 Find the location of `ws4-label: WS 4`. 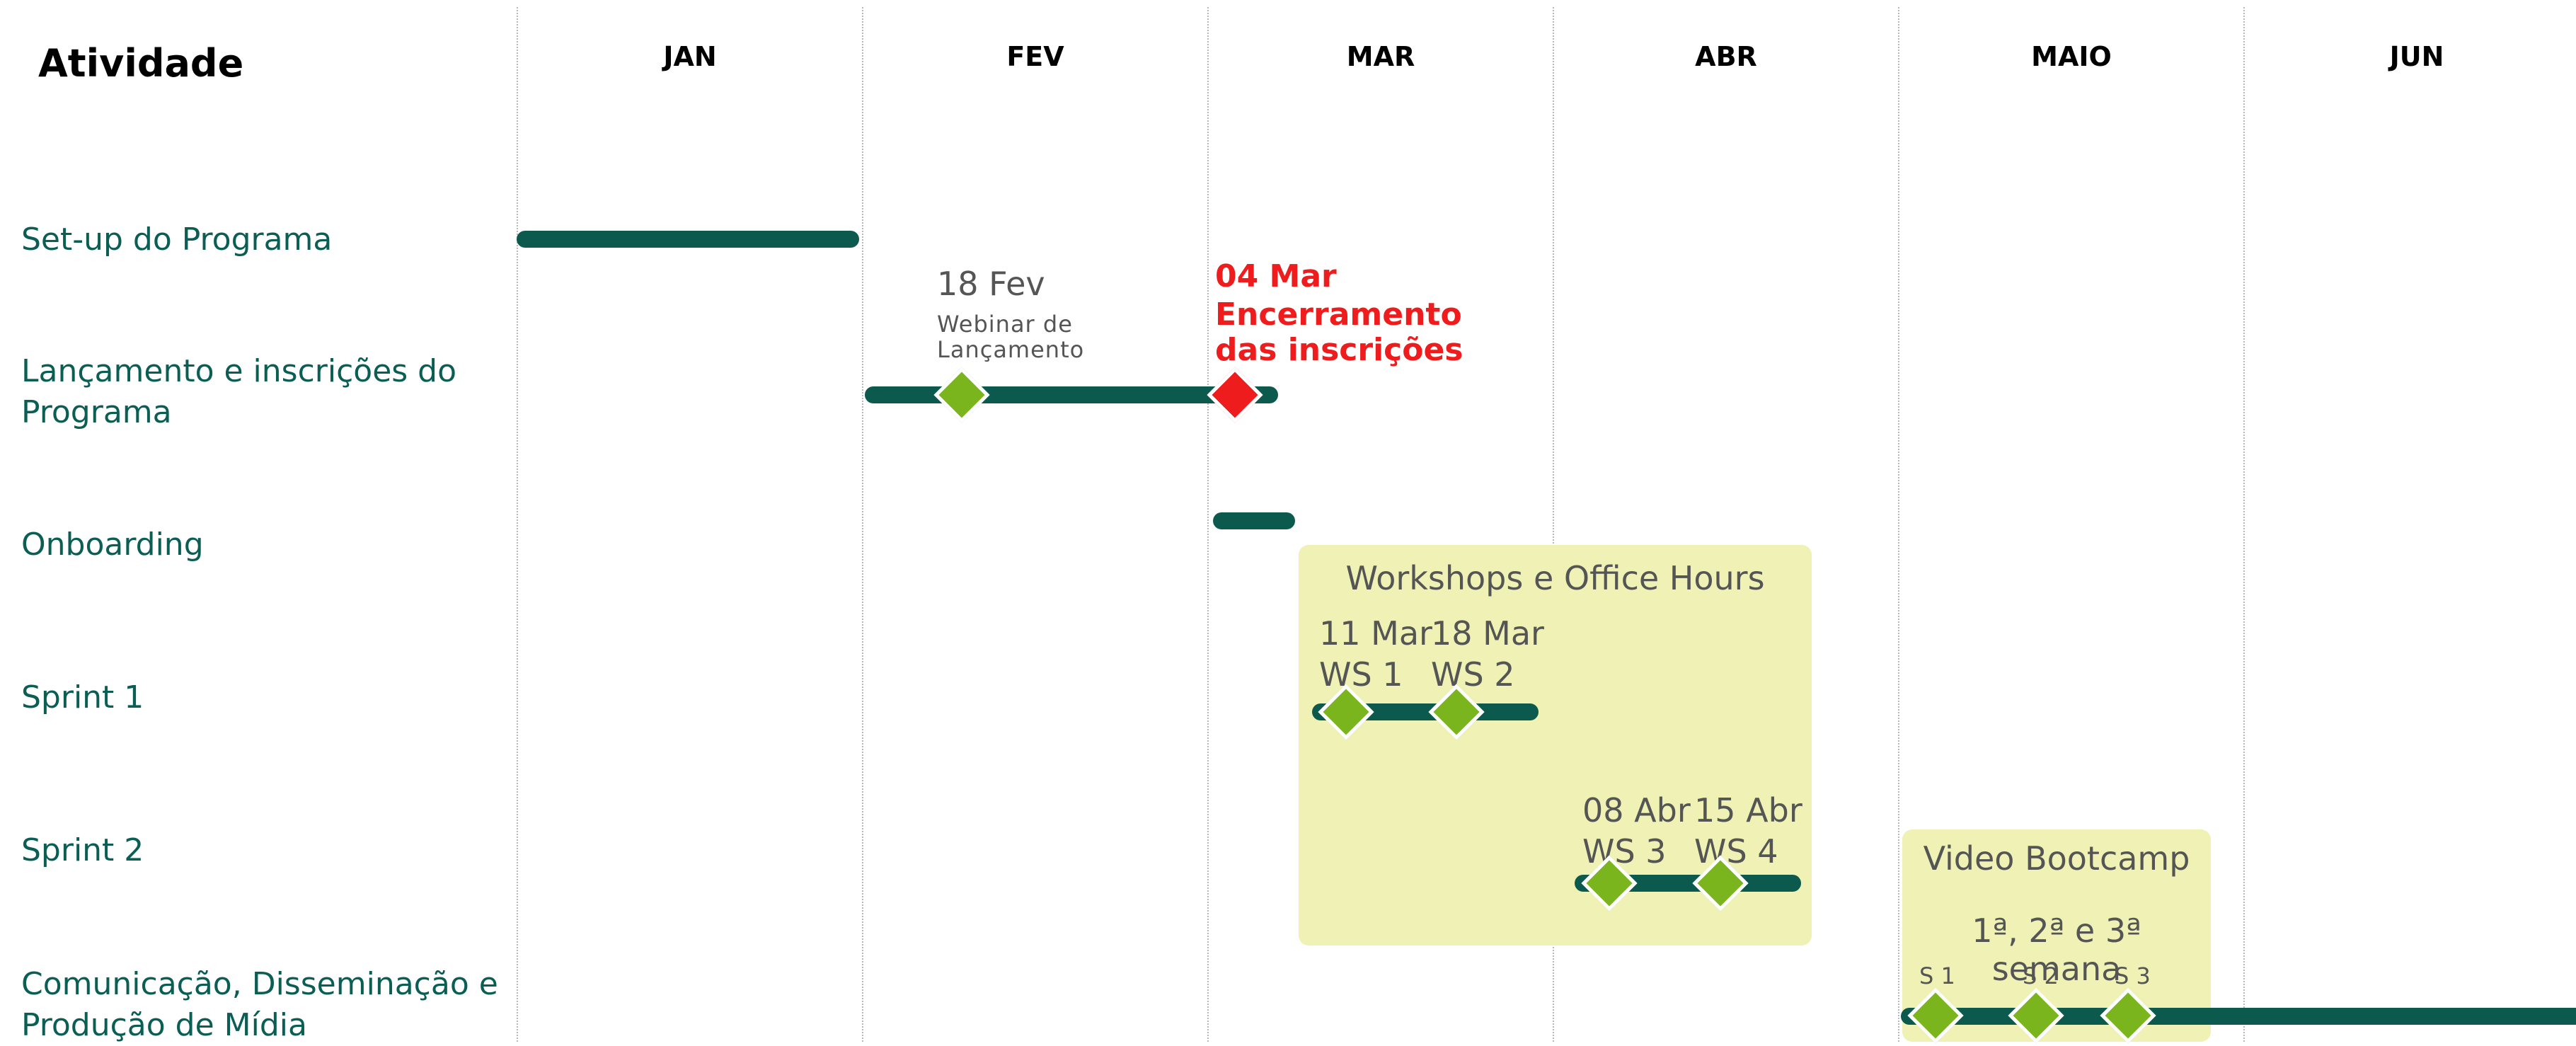

ws4-label: WS 4 is located at coordinates (1736, 851).